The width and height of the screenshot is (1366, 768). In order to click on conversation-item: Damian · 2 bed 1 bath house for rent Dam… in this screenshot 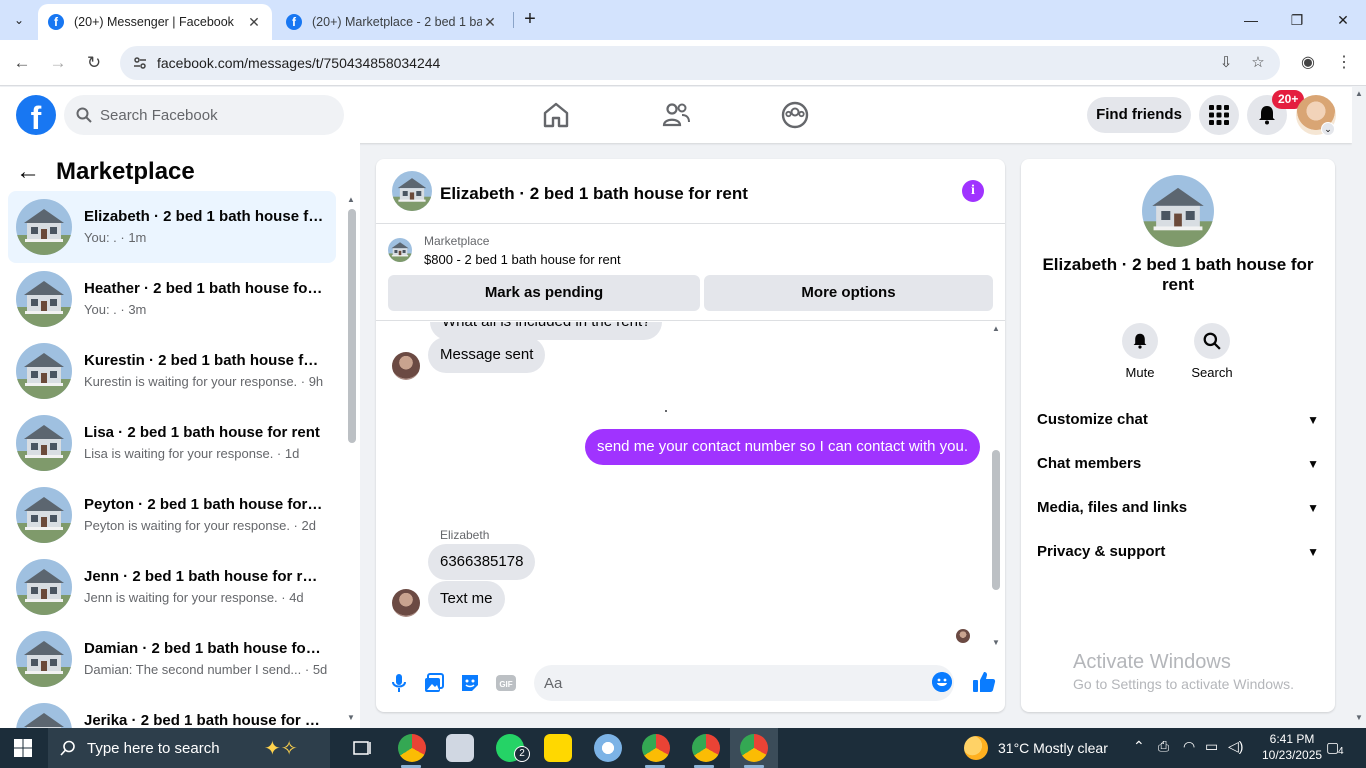, I will do `click(172, 659)`.